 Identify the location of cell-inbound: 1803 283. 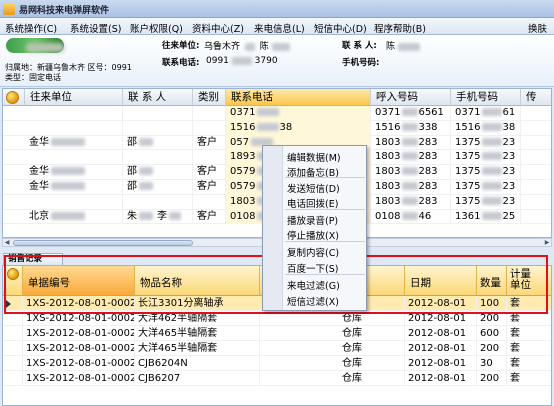
(411, 202).